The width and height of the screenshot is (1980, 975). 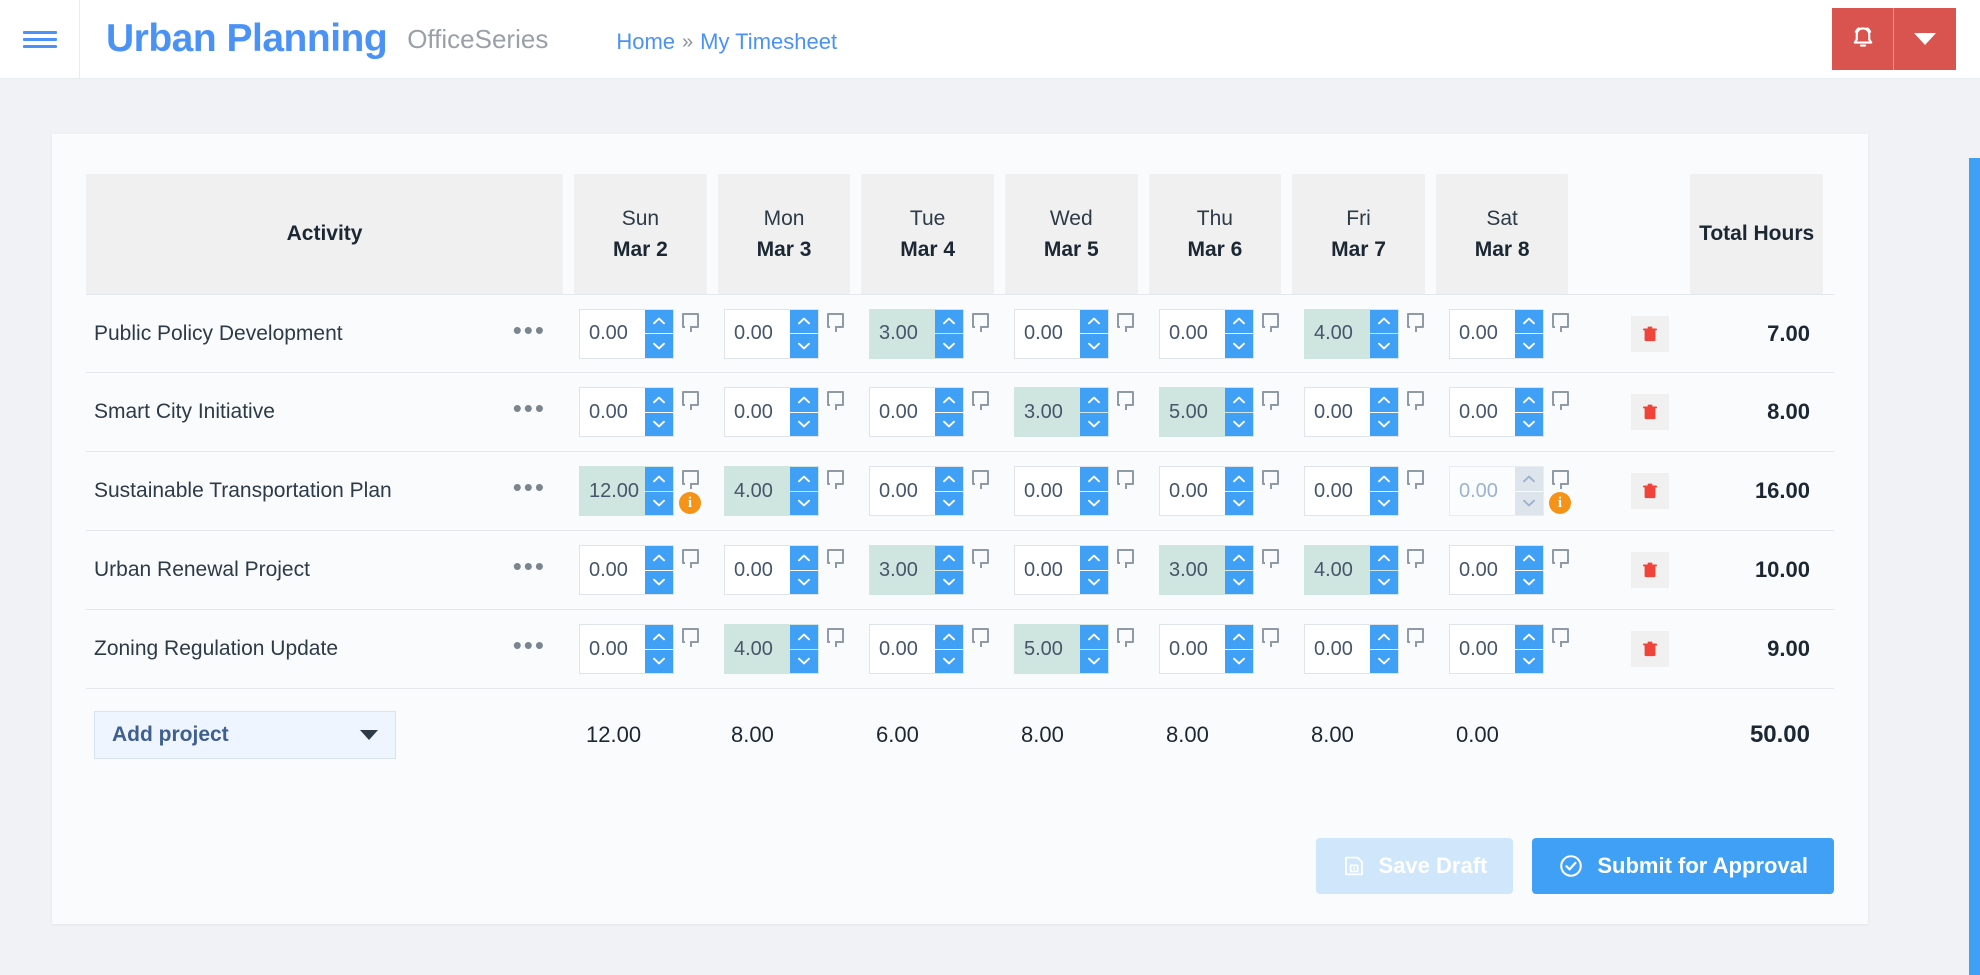 What do you see at coordinates (1414, 866) in the screenshot?
I see `save-draft-button: Save Draft` at bounding box center [1414, 866].